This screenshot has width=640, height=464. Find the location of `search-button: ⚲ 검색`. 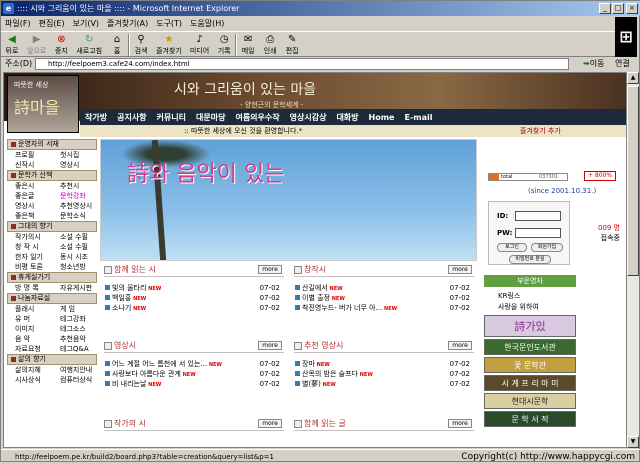

search-button: ⚲ 검색 is located at coordinates (141, 45).